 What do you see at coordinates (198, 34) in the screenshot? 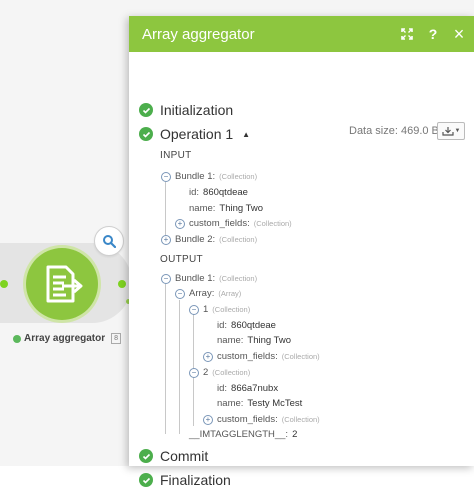
I see `panel-title: Array aggregator` at bounding box center [198, 34].